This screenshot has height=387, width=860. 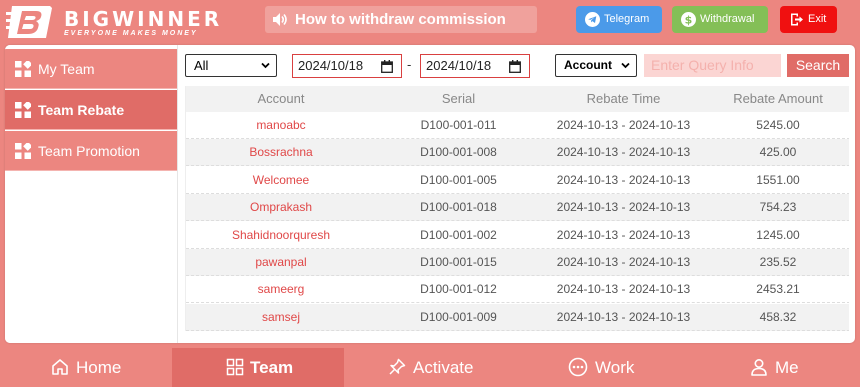 What do you see at coordinates (281, 125) in the screenshot?
I see `account-cell: manoabc` at bounding box center [281, 125].